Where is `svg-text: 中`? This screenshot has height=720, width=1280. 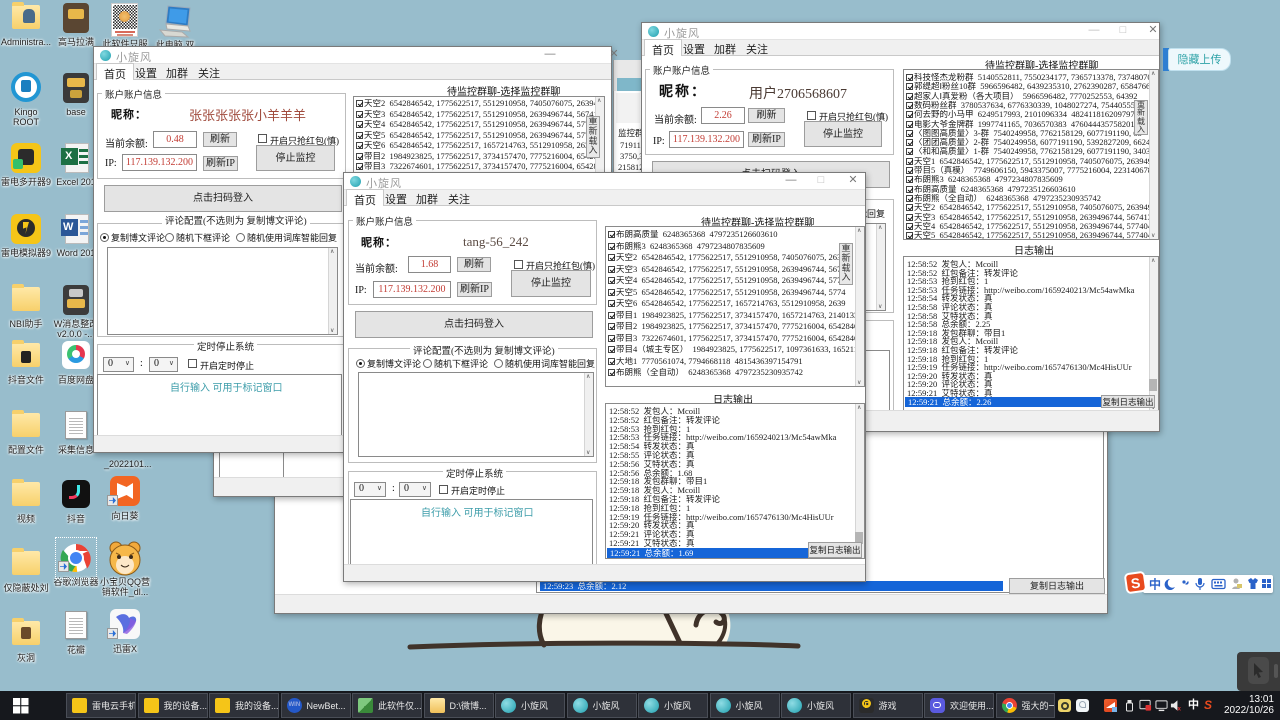
svg-text: 中 is located at coordinates (1155, 584).